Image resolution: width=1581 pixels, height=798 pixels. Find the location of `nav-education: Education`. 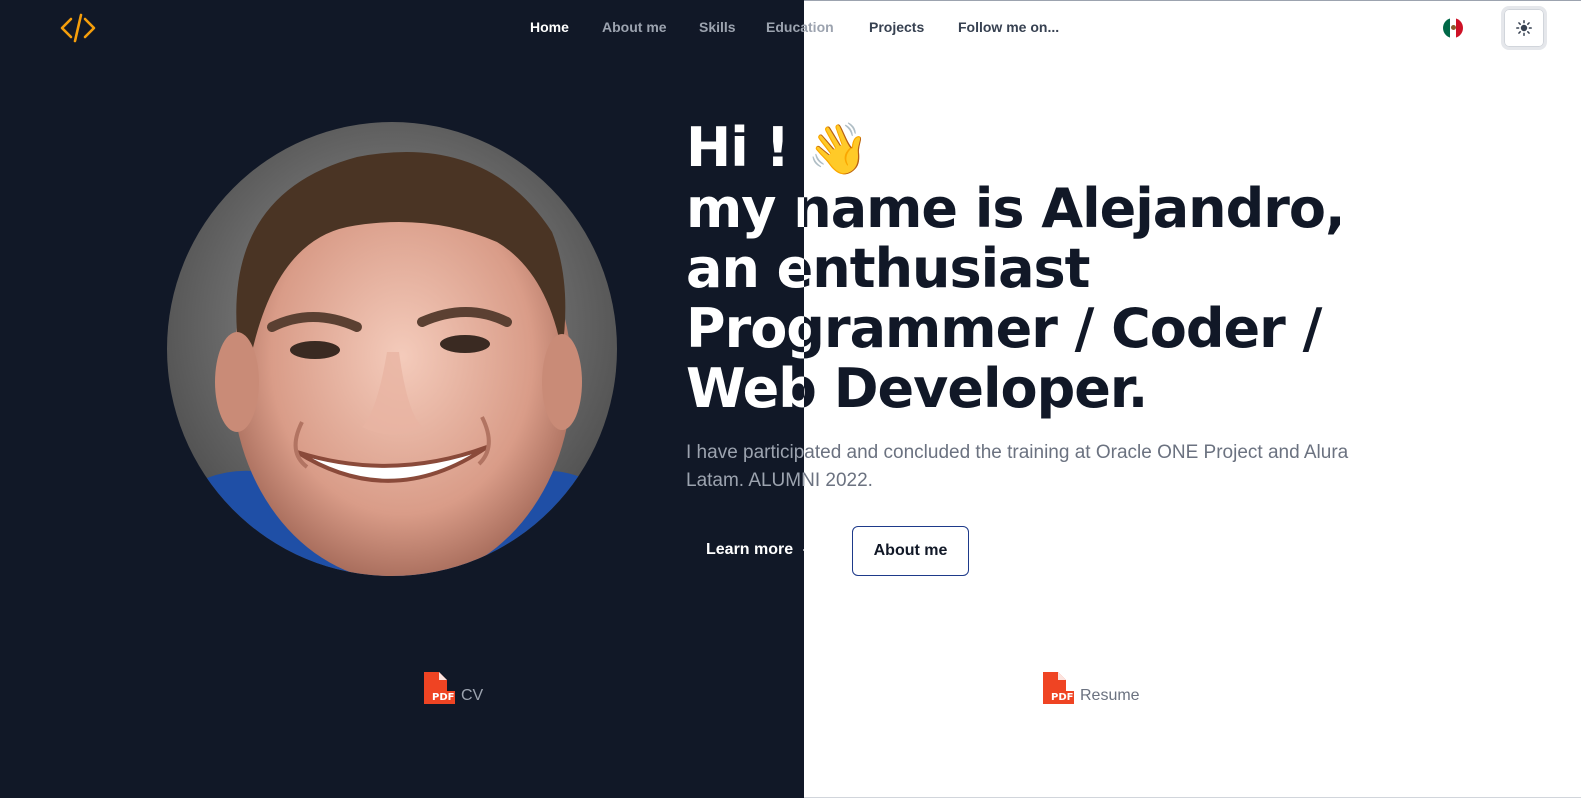

nav-education: Education is located at coordinates (800, 27).